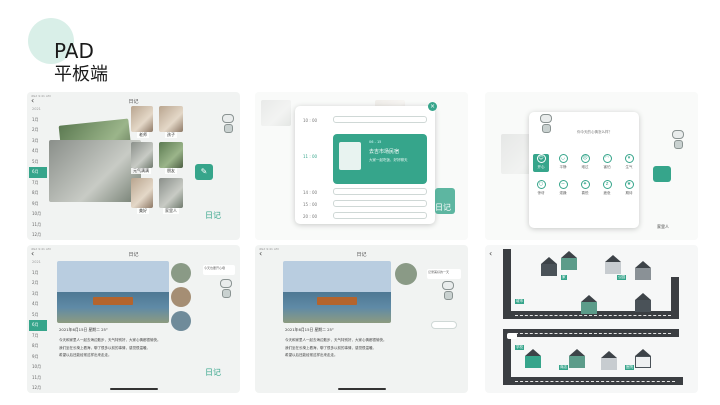 The width and height of the screenshot is (720, 405). I want to click on event-illustration, so click(350, 156).